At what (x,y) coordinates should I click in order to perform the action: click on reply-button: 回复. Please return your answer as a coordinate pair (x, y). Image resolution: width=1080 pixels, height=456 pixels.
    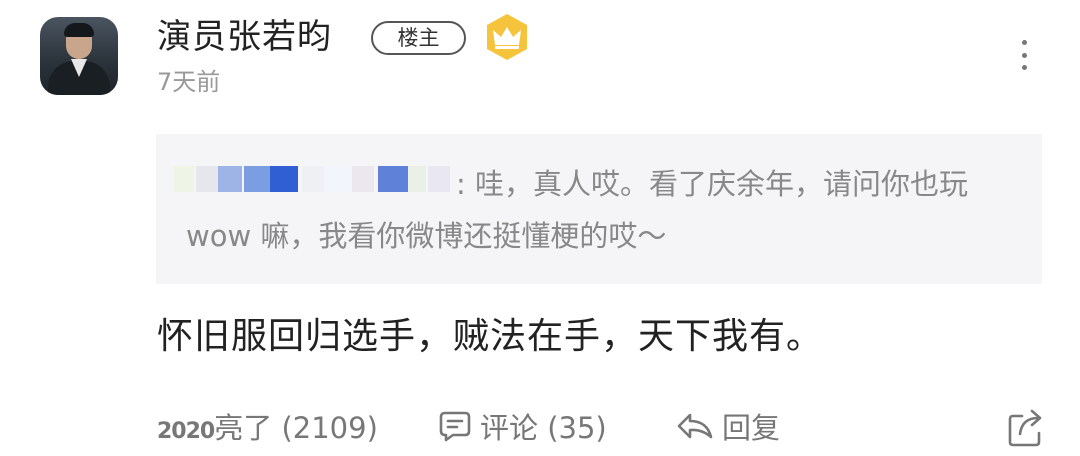
    Looking at the image, I should click on (728, 428).